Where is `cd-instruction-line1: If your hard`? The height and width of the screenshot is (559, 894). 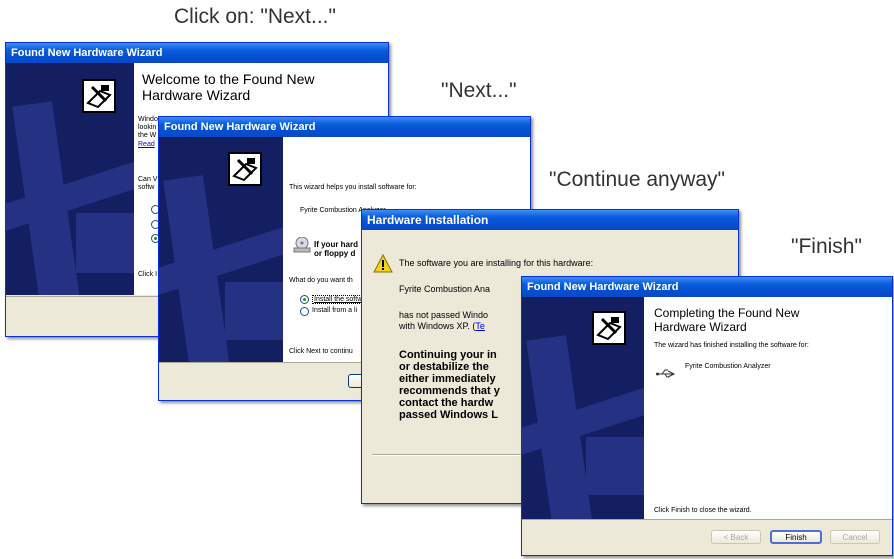
cd-instruction-line1: If your hard is located at coordinates (336, 244).